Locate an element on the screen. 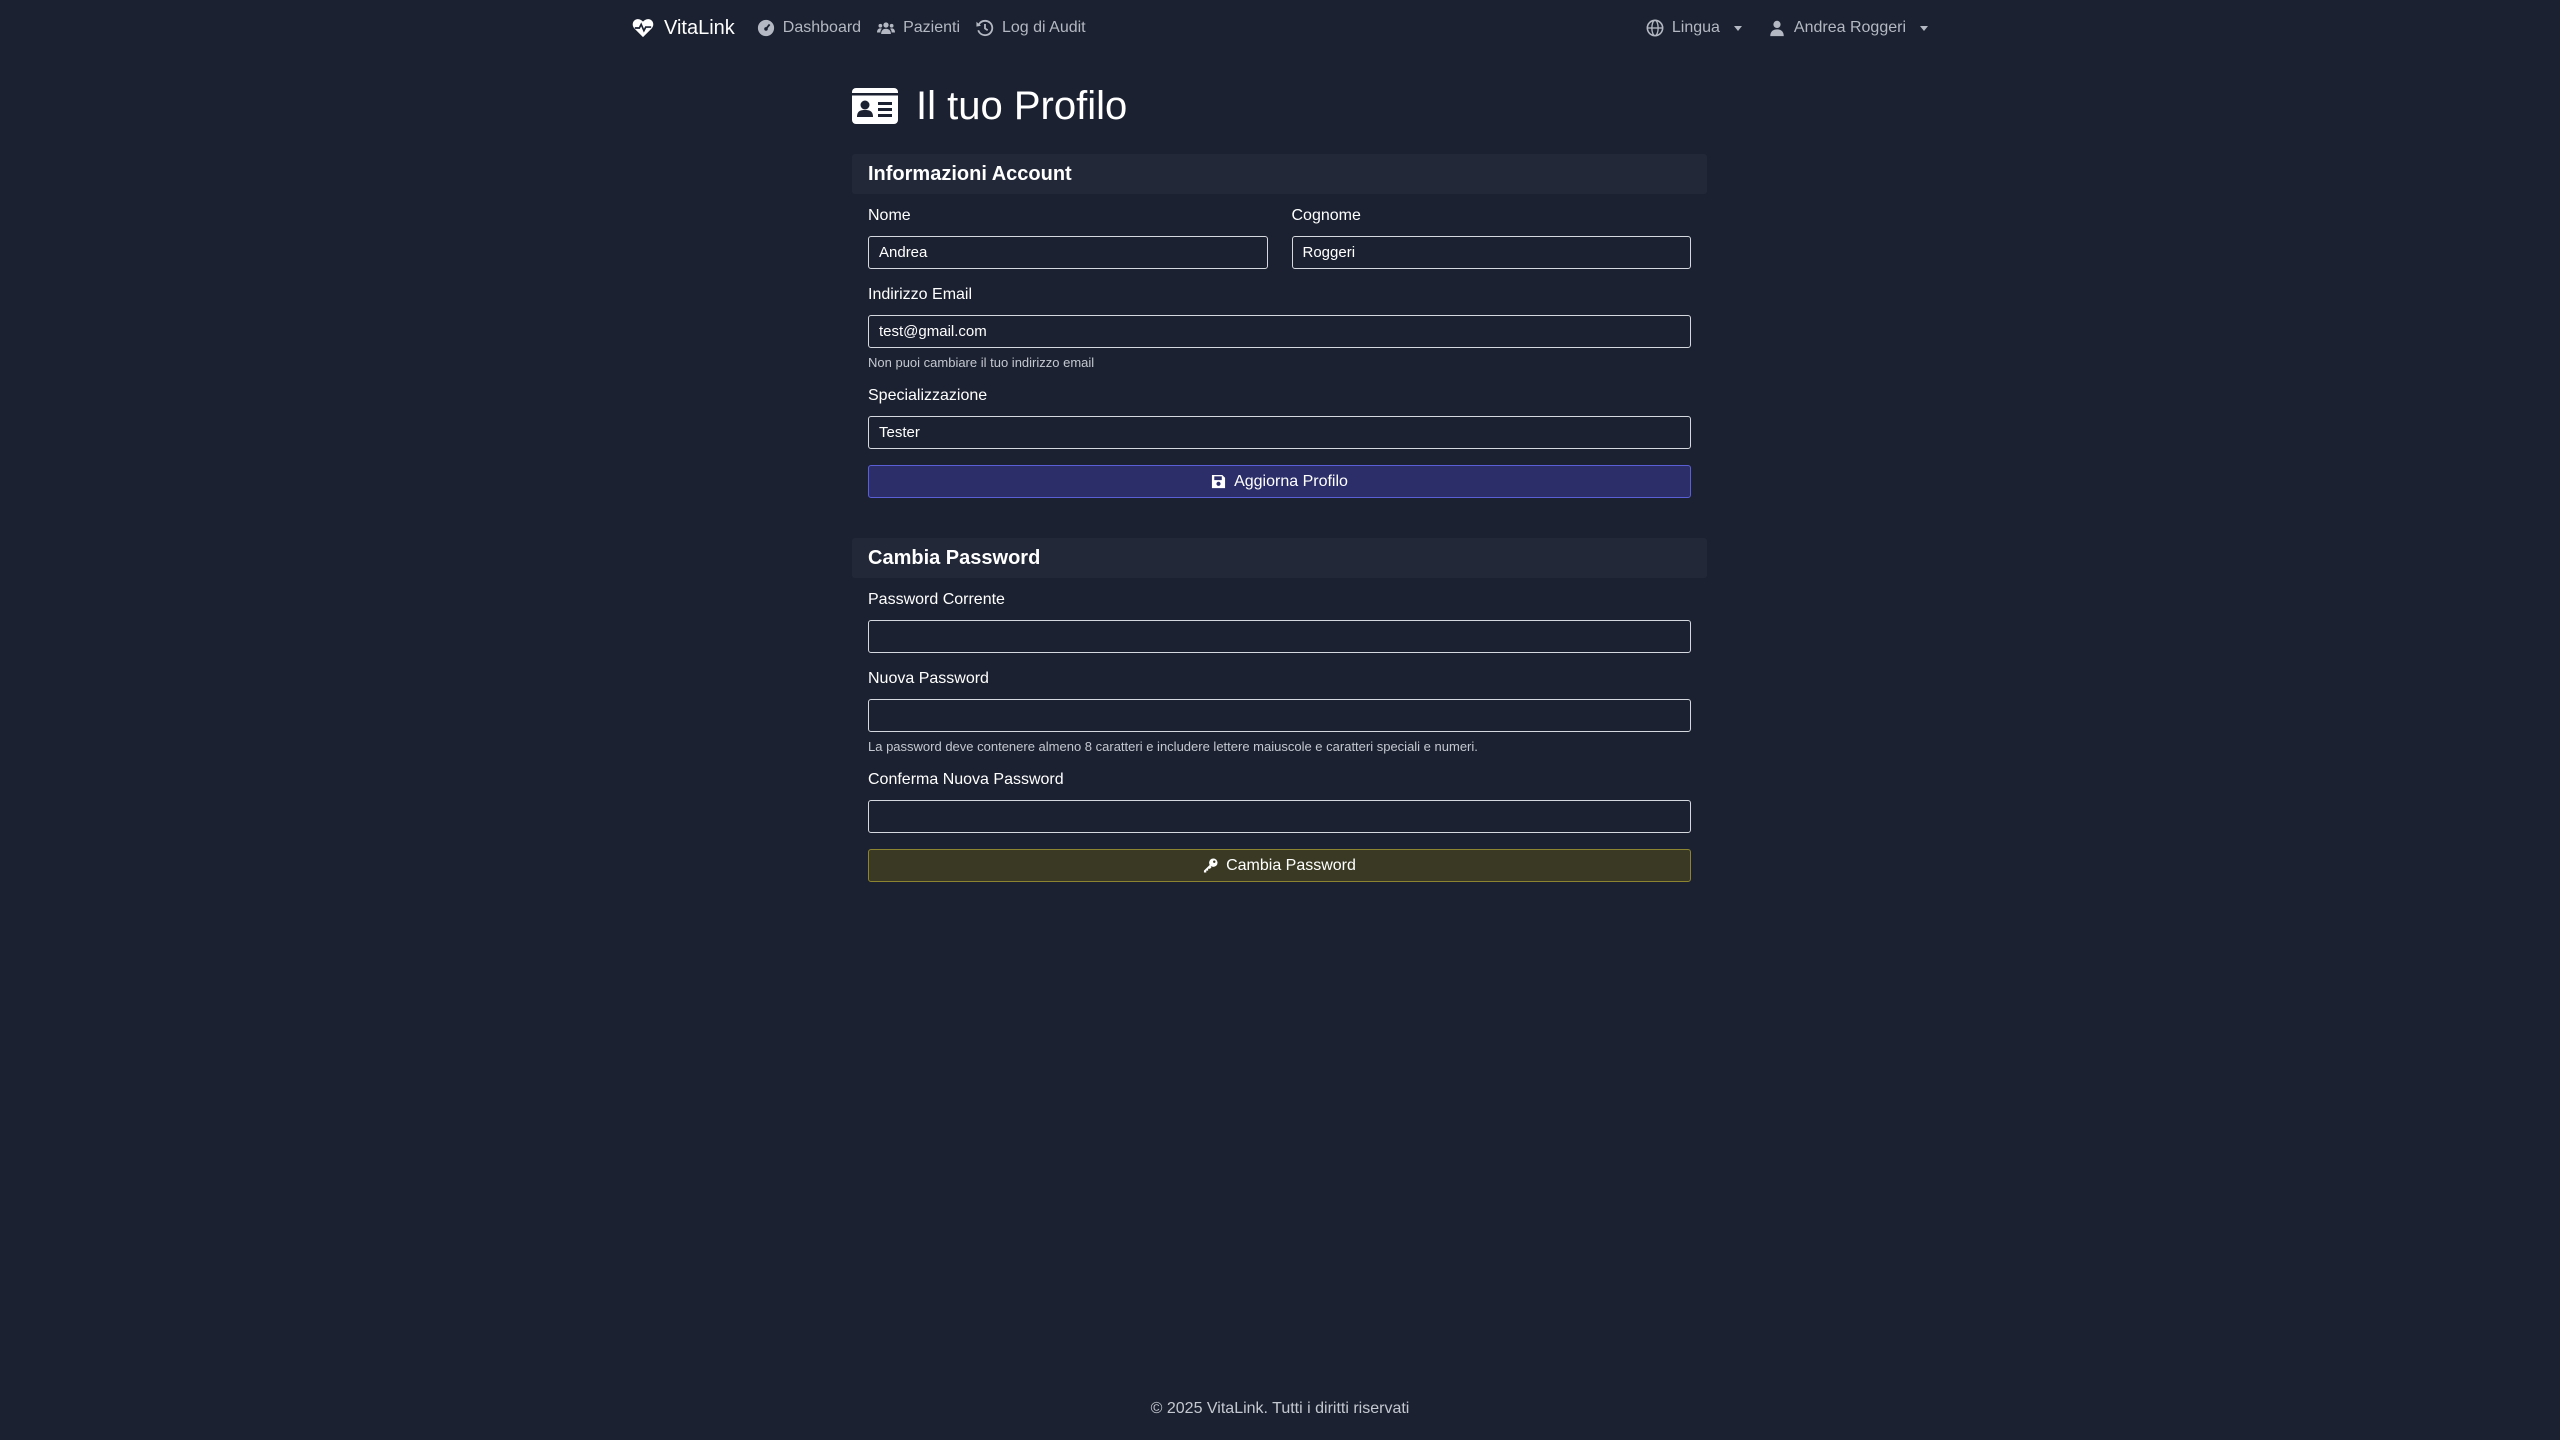 This screenshot has height=1440, width=2560. change-password-header: Cambia Password is located at coordinates (1279, 558).